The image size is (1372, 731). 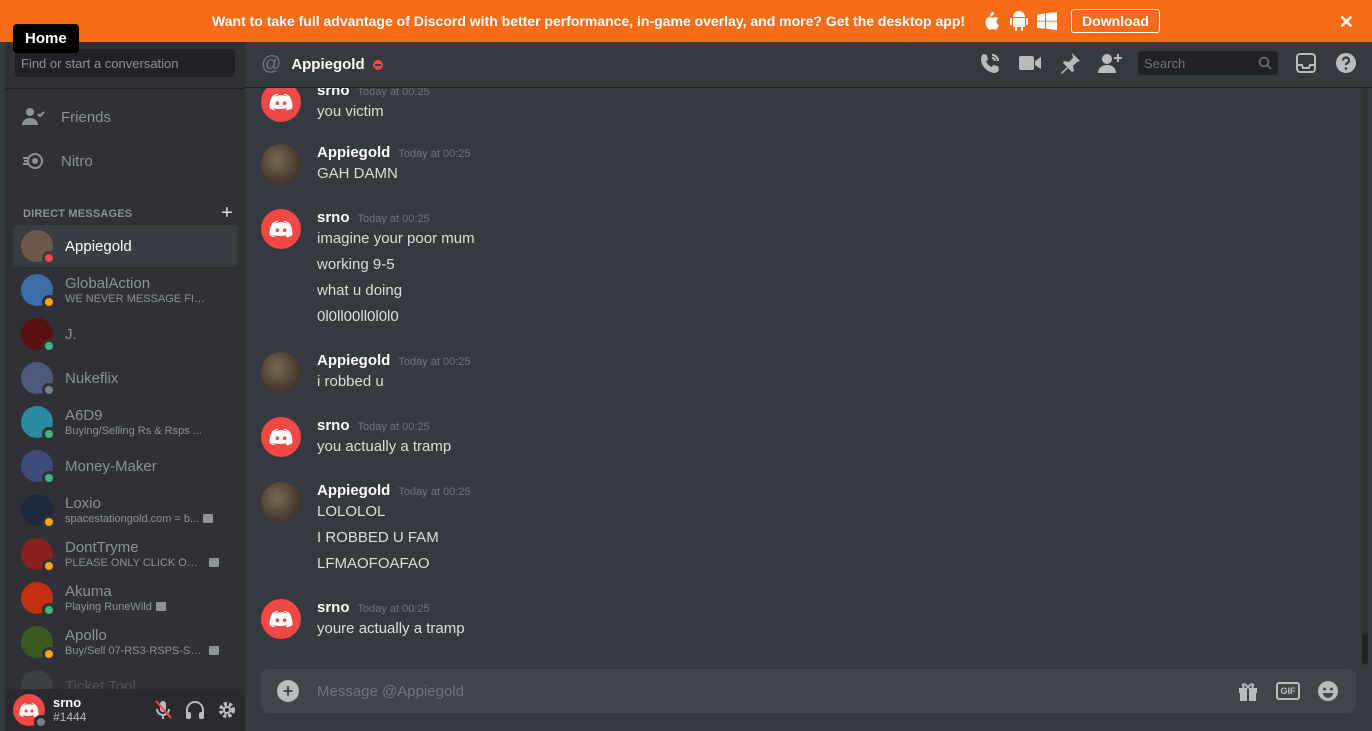 I want to click on dm-name: Apollo, so click(x=86, y=635).